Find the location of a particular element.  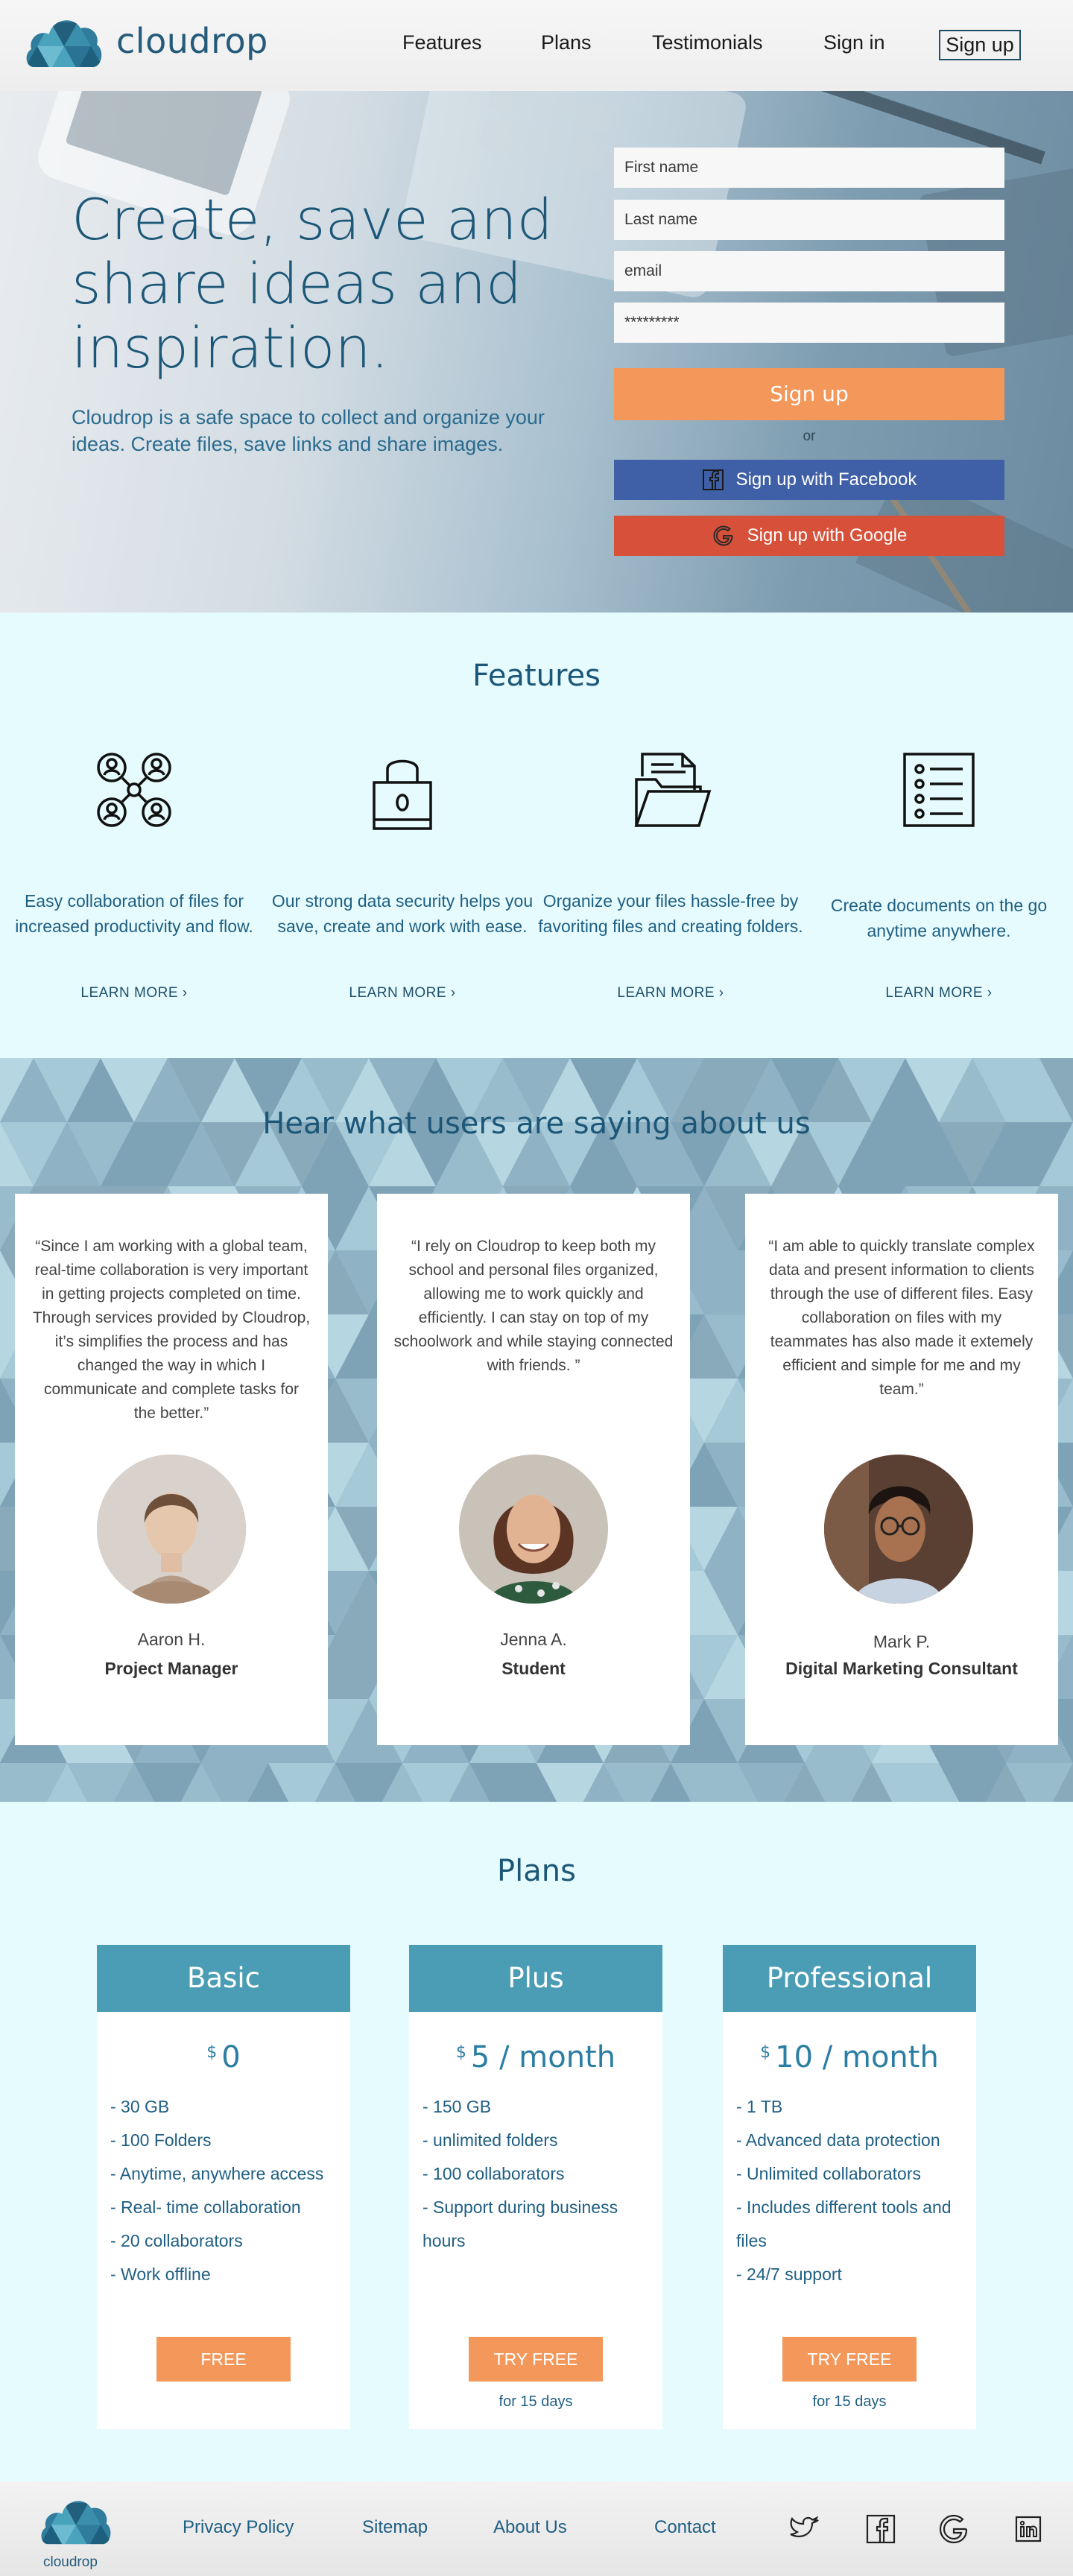

facebook-signup-label: Sign up with Facebook is located at coordinates (826, 479).